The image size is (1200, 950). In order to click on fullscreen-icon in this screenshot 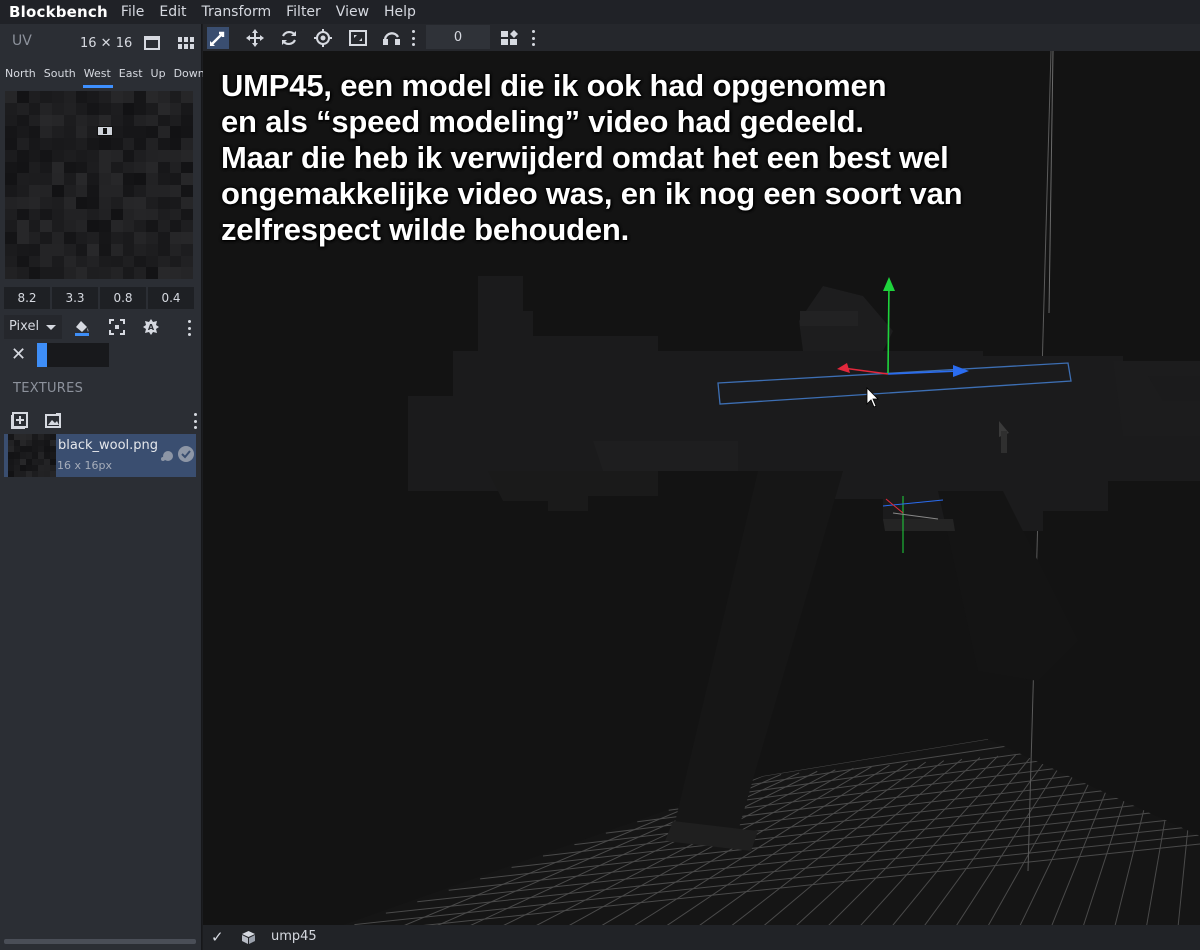, I will do `click(152, 43)`.